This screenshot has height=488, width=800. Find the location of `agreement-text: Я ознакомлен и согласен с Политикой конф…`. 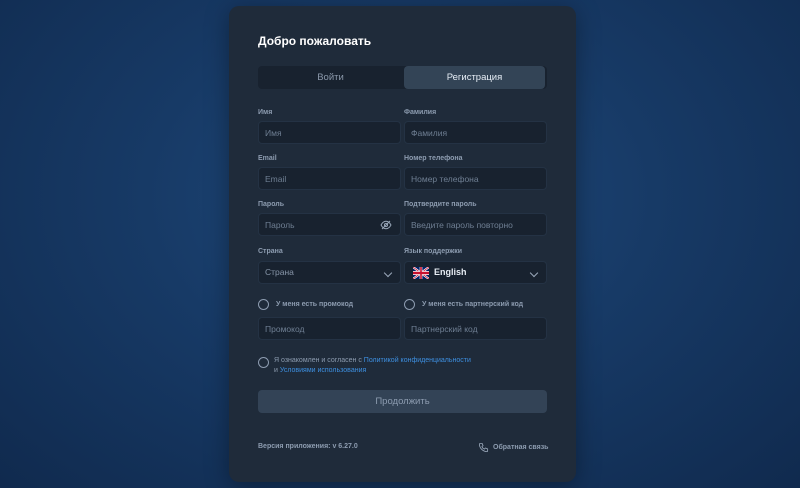

agreement-text: Я ознакомлен и согласен с Политикой конф… is located at coordinates (404, 366).